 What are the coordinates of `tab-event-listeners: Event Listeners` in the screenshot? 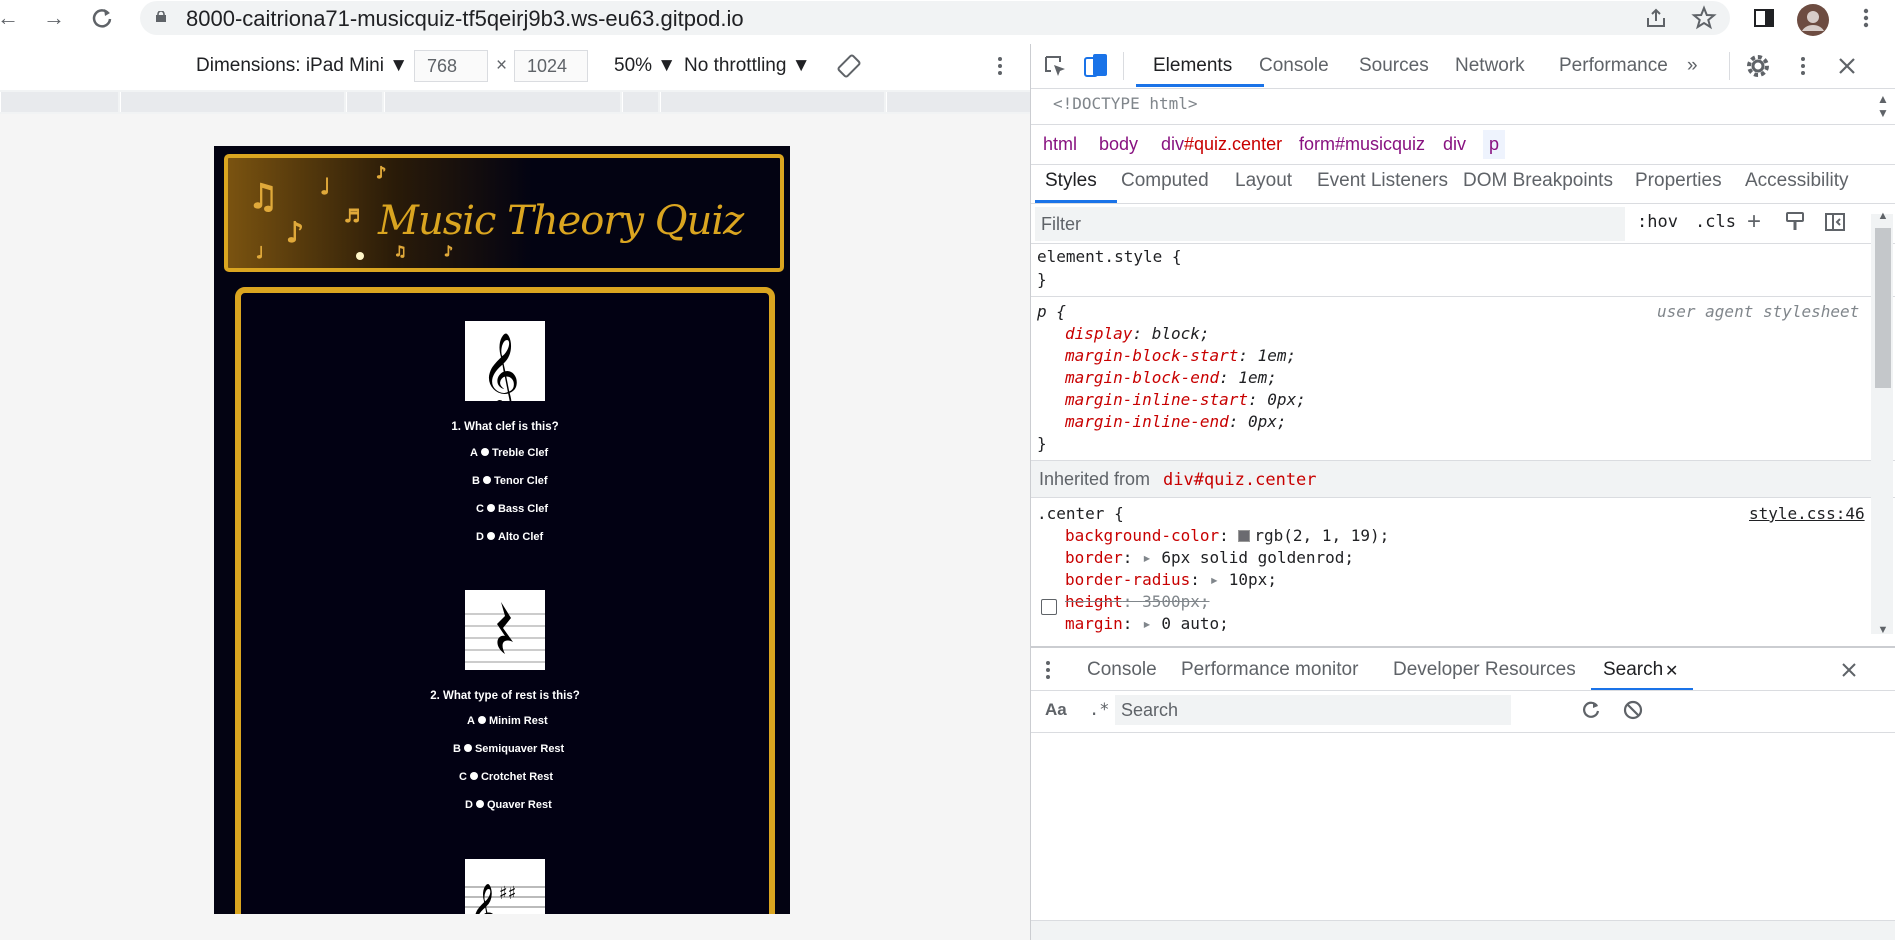 It's located at (1382, 181).